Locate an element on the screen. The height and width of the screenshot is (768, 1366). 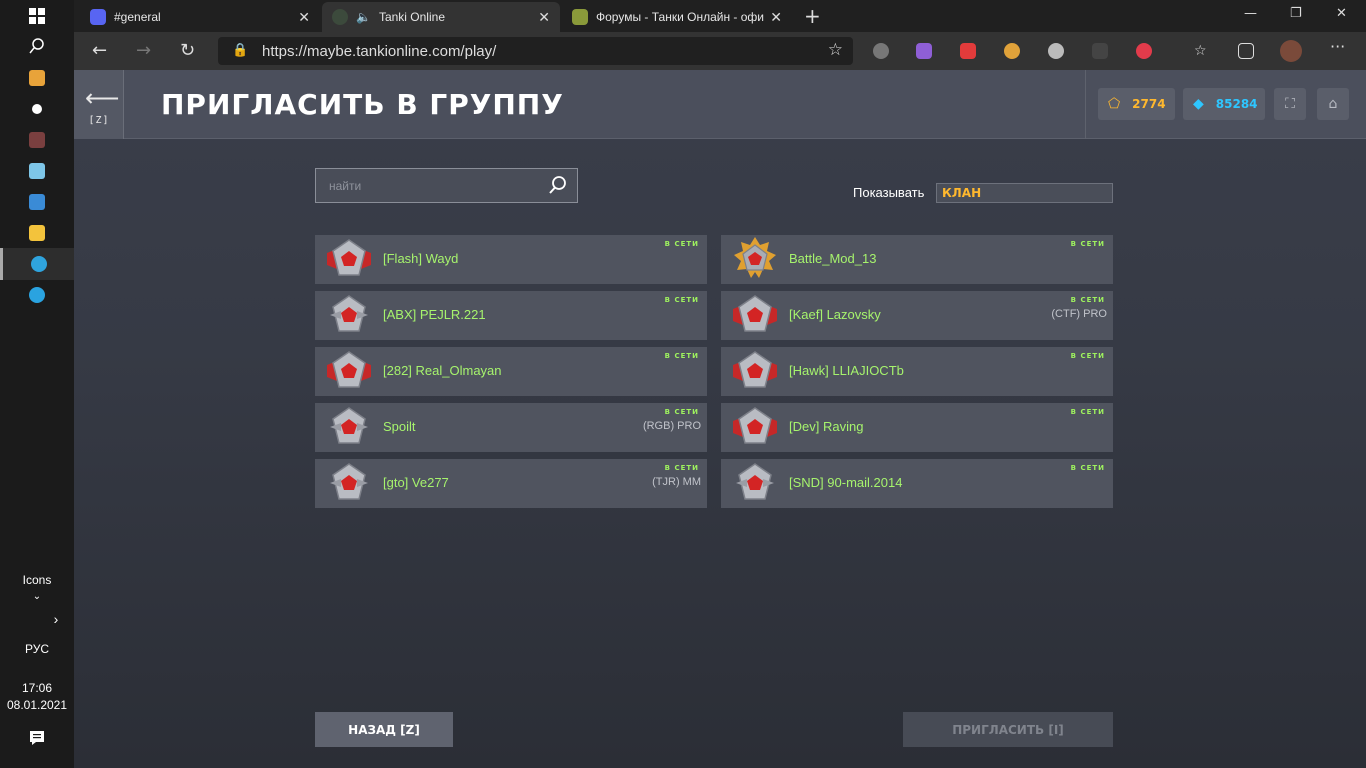
paint-app-icon is located at coordinates (37, 78).